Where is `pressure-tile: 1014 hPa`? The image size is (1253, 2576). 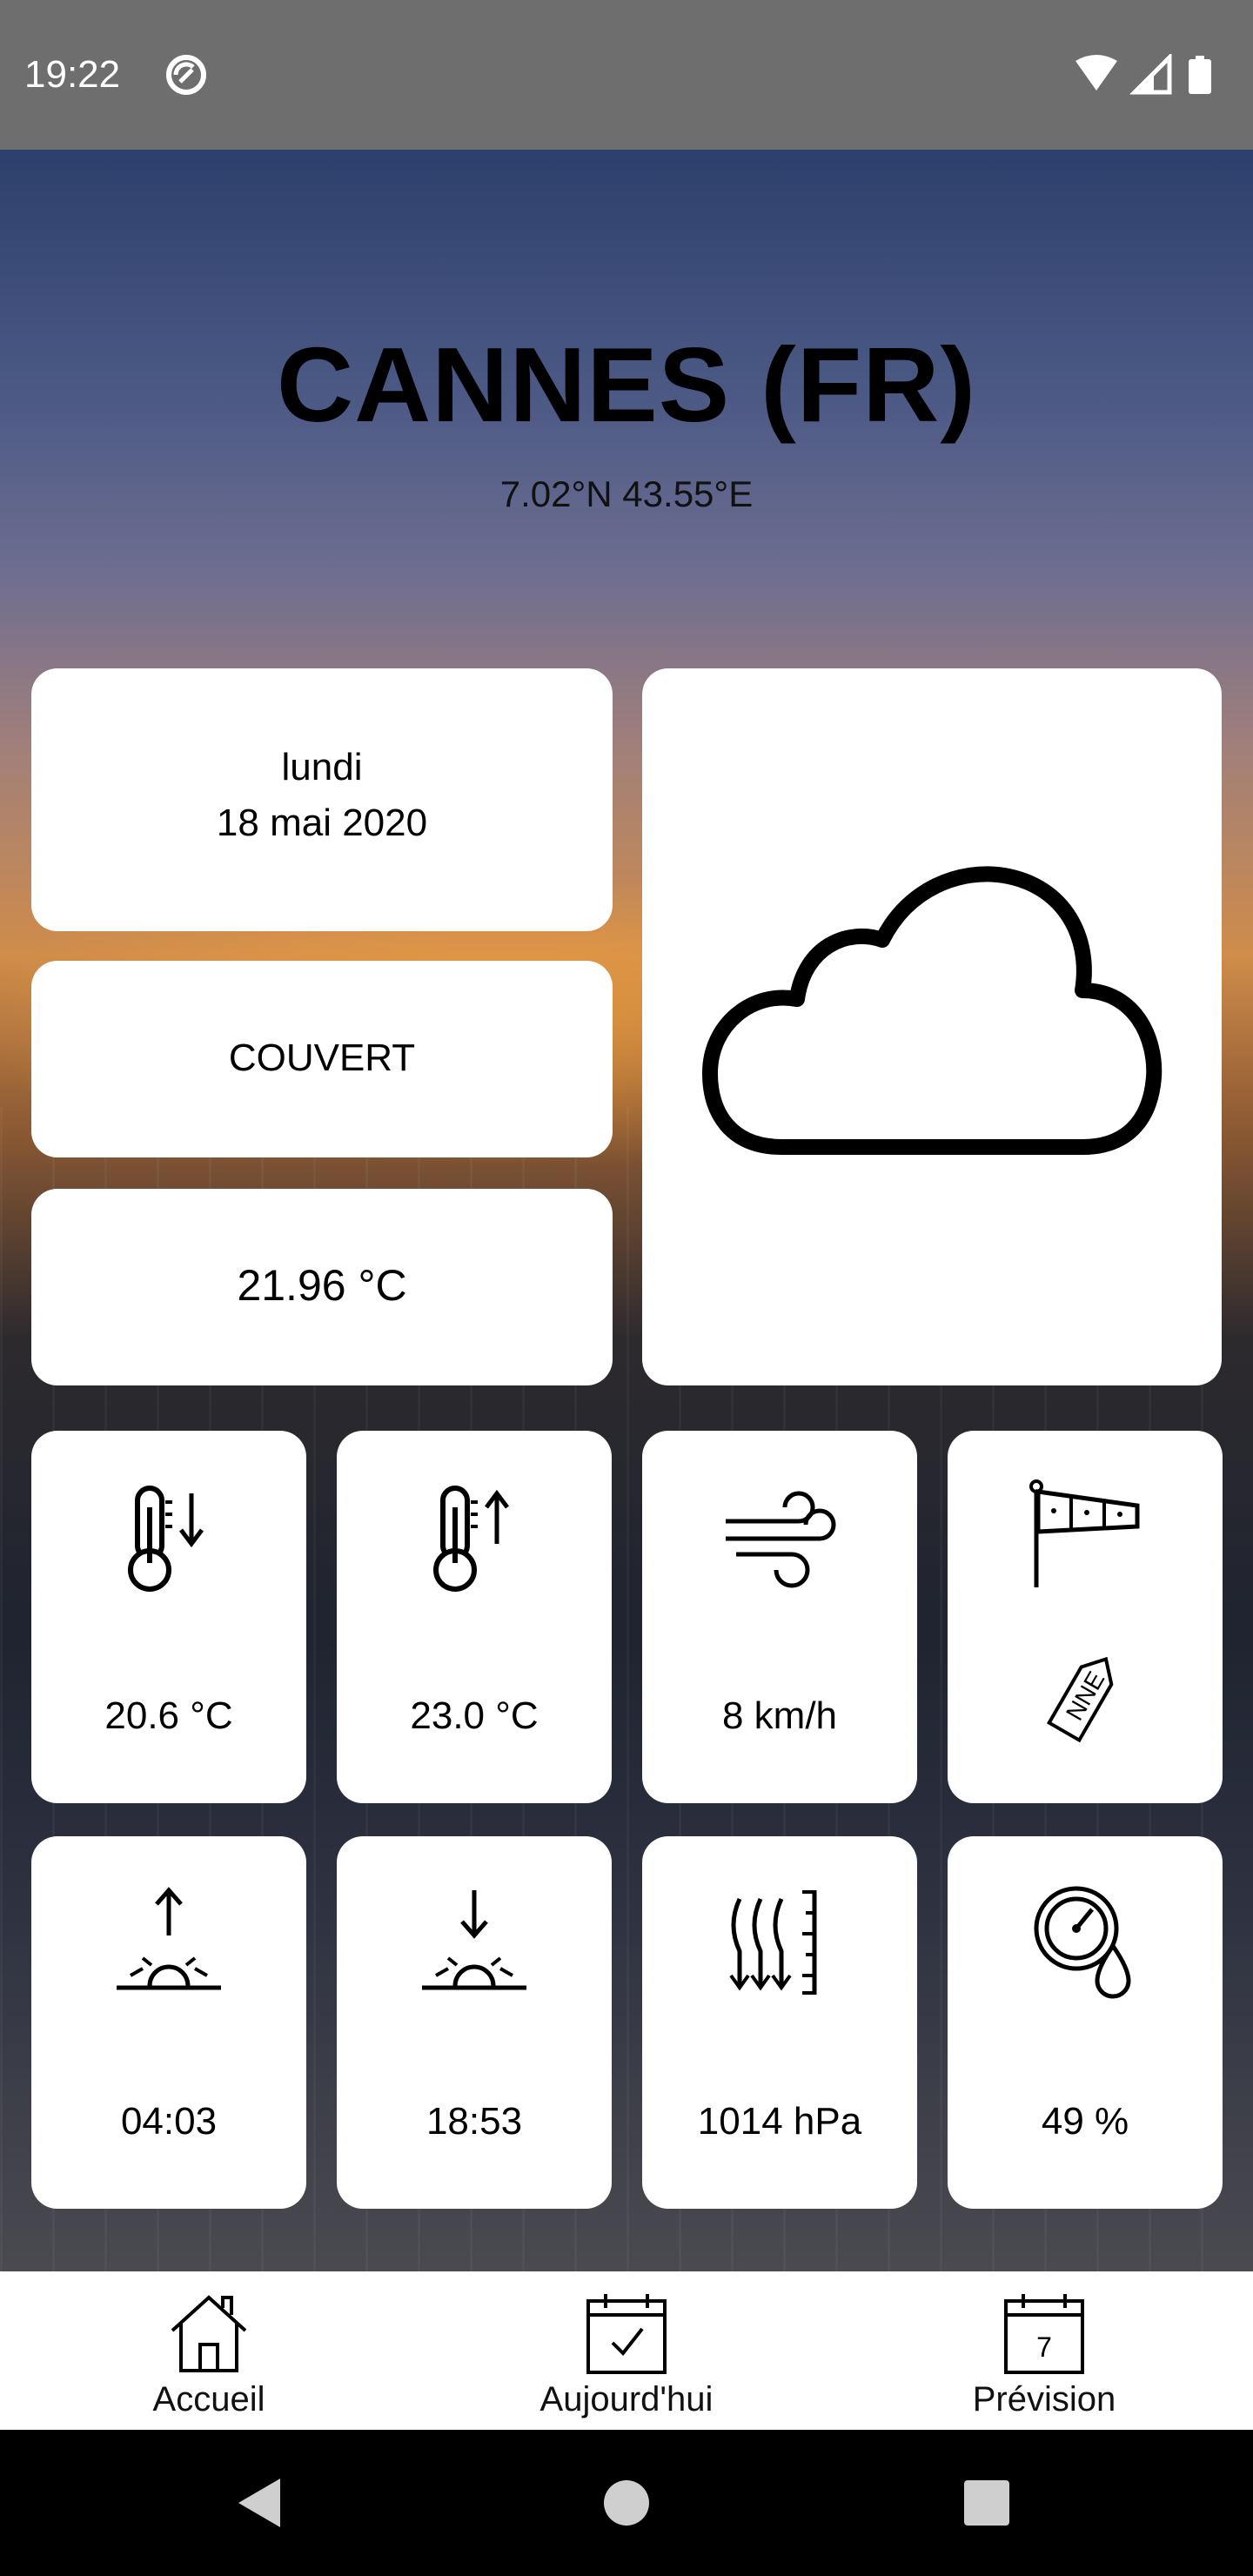 pressure-tile: 1014 hPa is located at coordinates (779, 2023).